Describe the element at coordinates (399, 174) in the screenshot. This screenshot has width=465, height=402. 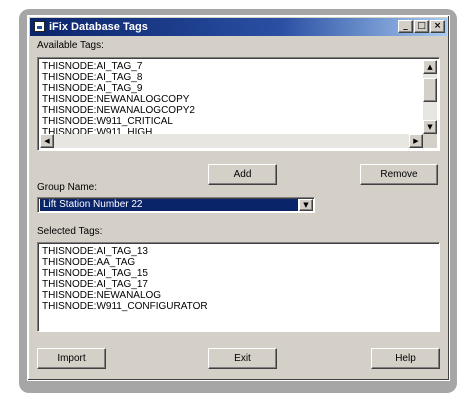
I see `remove-button: Remove` at that location.